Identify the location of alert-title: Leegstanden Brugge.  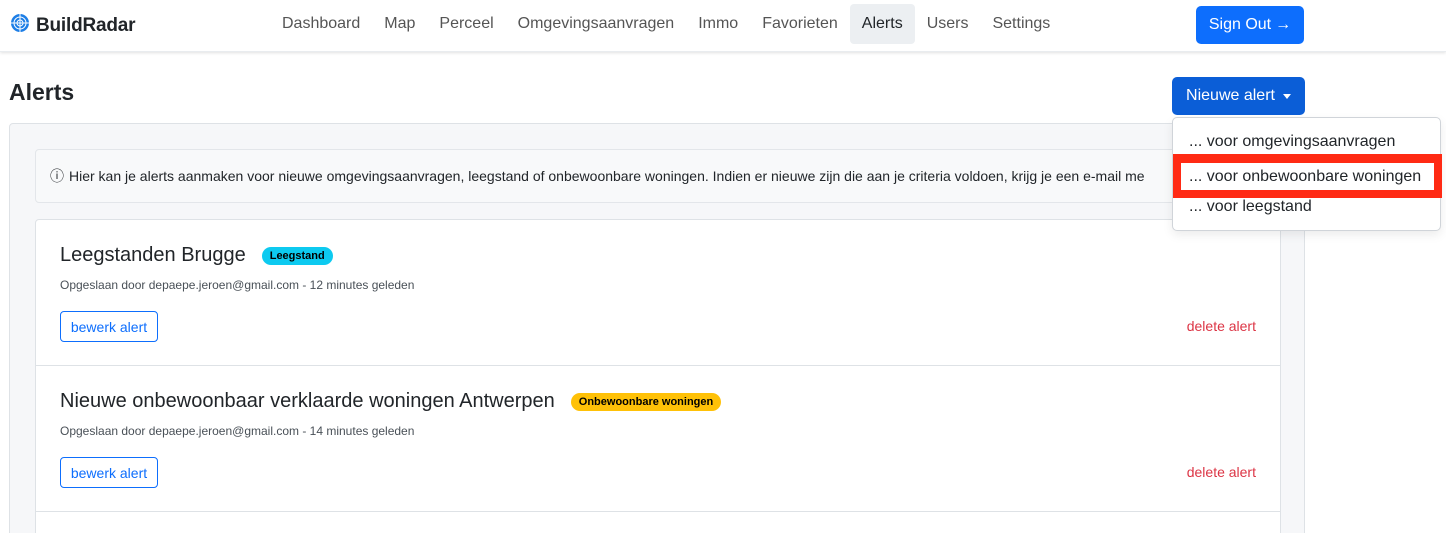
(153, 255).